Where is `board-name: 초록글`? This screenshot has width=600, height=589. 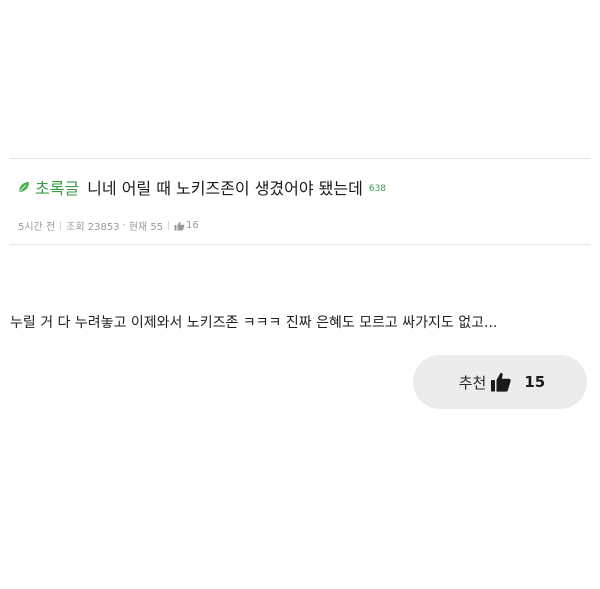 board-name: 초록글 is located at coordinates (57, 187).